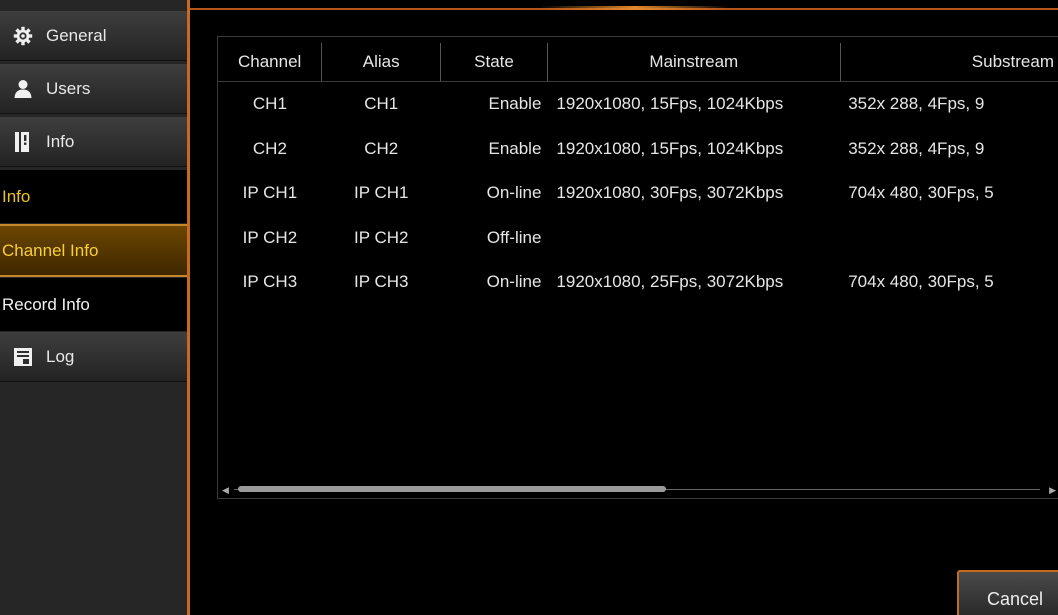 The image size is (1058, 615). Describe the element at coordinates (635, 8) in the screenshot. I see `top-highlight` at that location.